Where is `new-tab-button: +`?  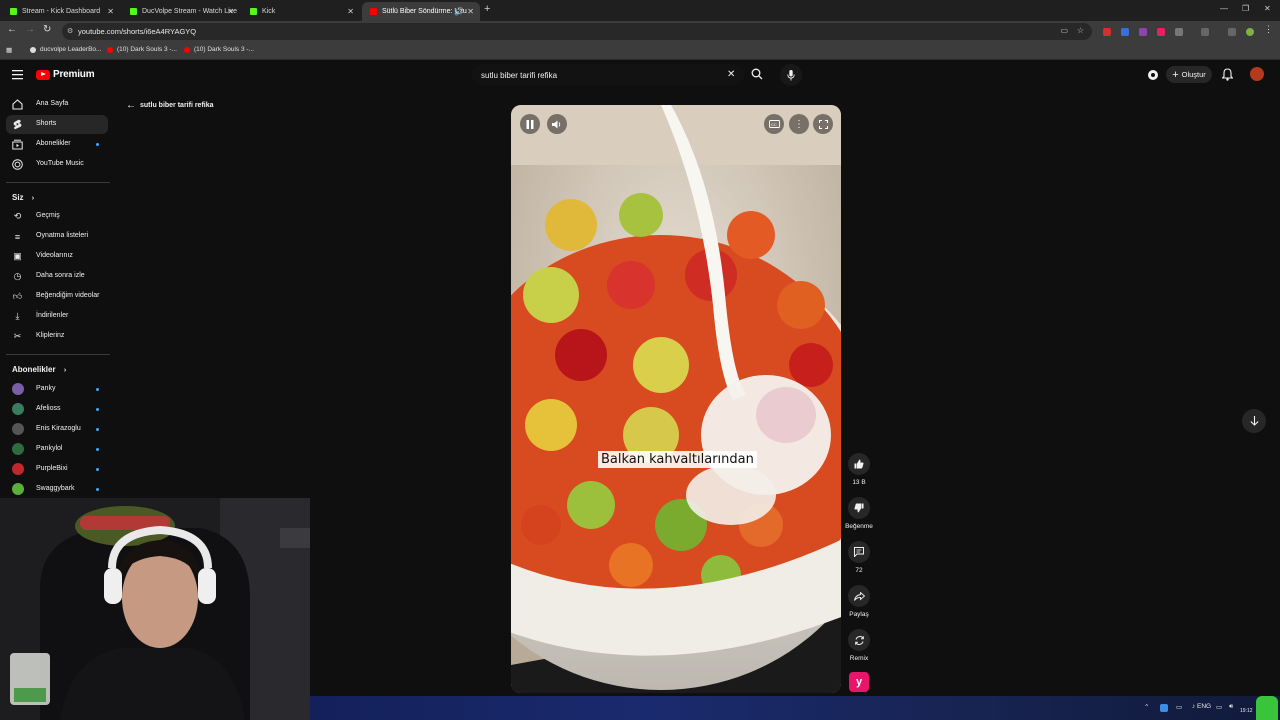
new-tab-button: + is located at coordinates (487, 9).